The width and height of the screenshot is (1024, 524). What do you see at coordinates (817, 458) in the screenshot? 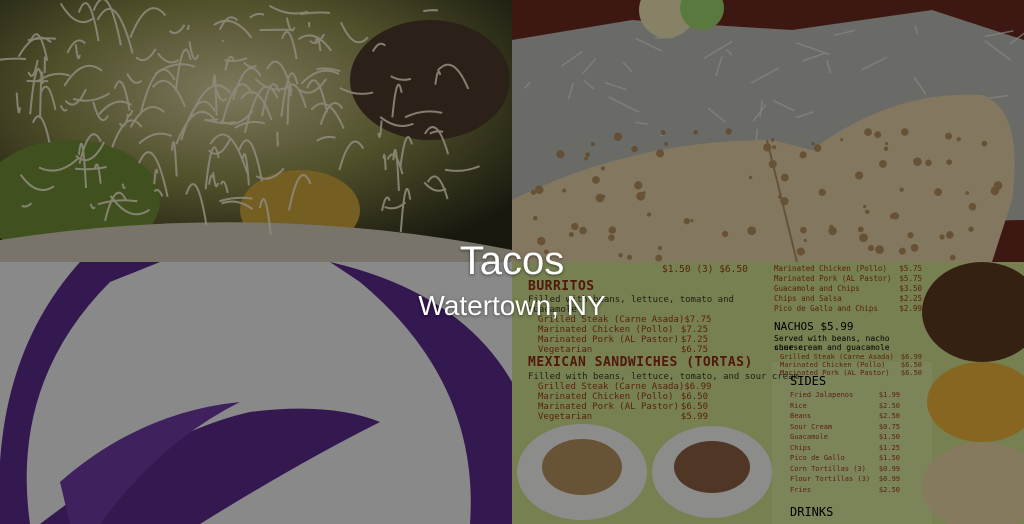
I see `menu-item-label: Pico de Gallo` at bounding box center [817, 458].